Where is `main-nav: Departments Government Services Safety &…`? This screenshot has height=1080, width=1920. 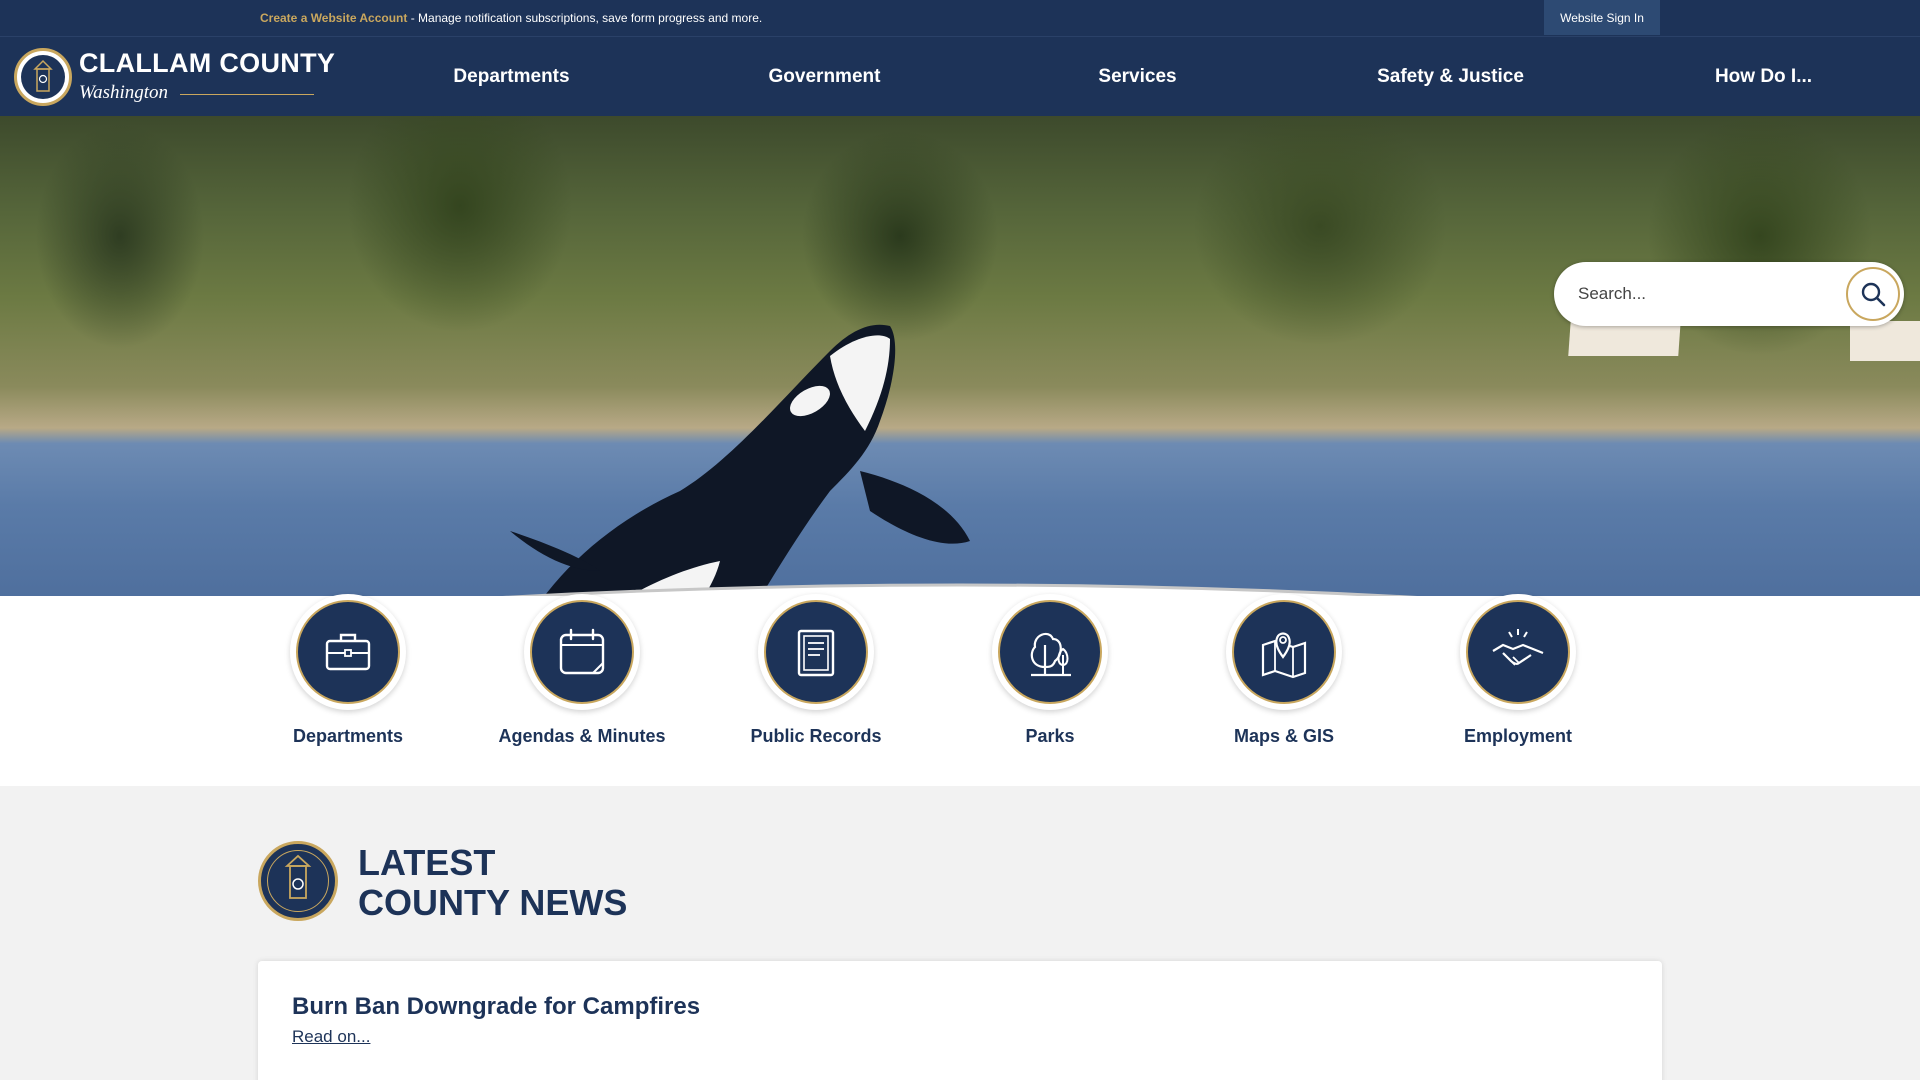
main-nav: Departments Government Services Safety &… is located at coordinates (1137, 77).